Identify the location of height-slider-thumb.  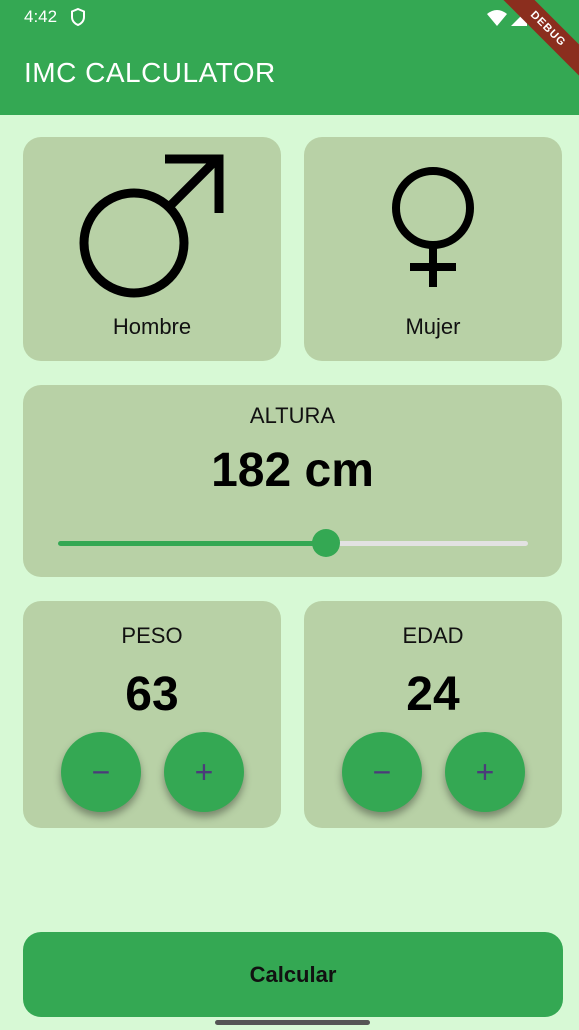
(325, 543).